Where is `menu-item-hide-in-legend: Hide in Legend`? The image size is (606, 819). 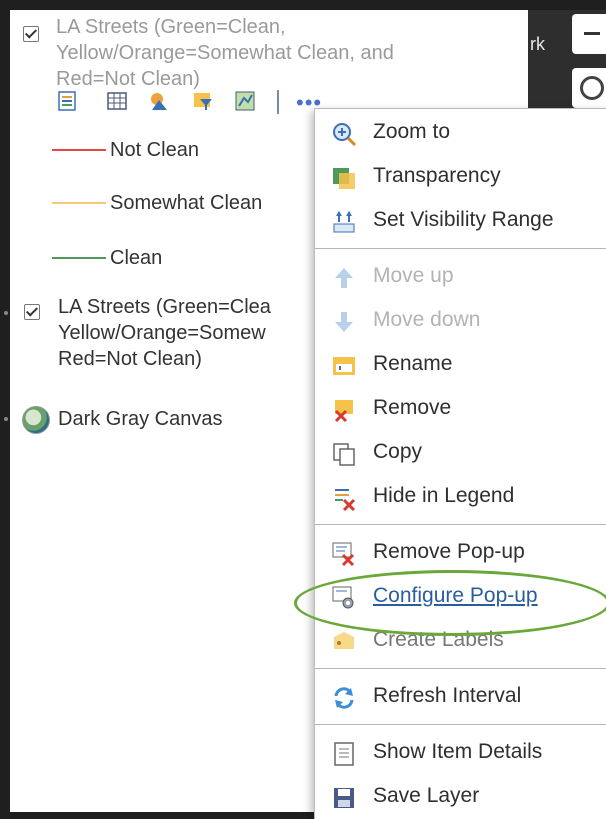 menu-item-hide-in-legend: Hide in Legend is located at coordinates (460, 497).